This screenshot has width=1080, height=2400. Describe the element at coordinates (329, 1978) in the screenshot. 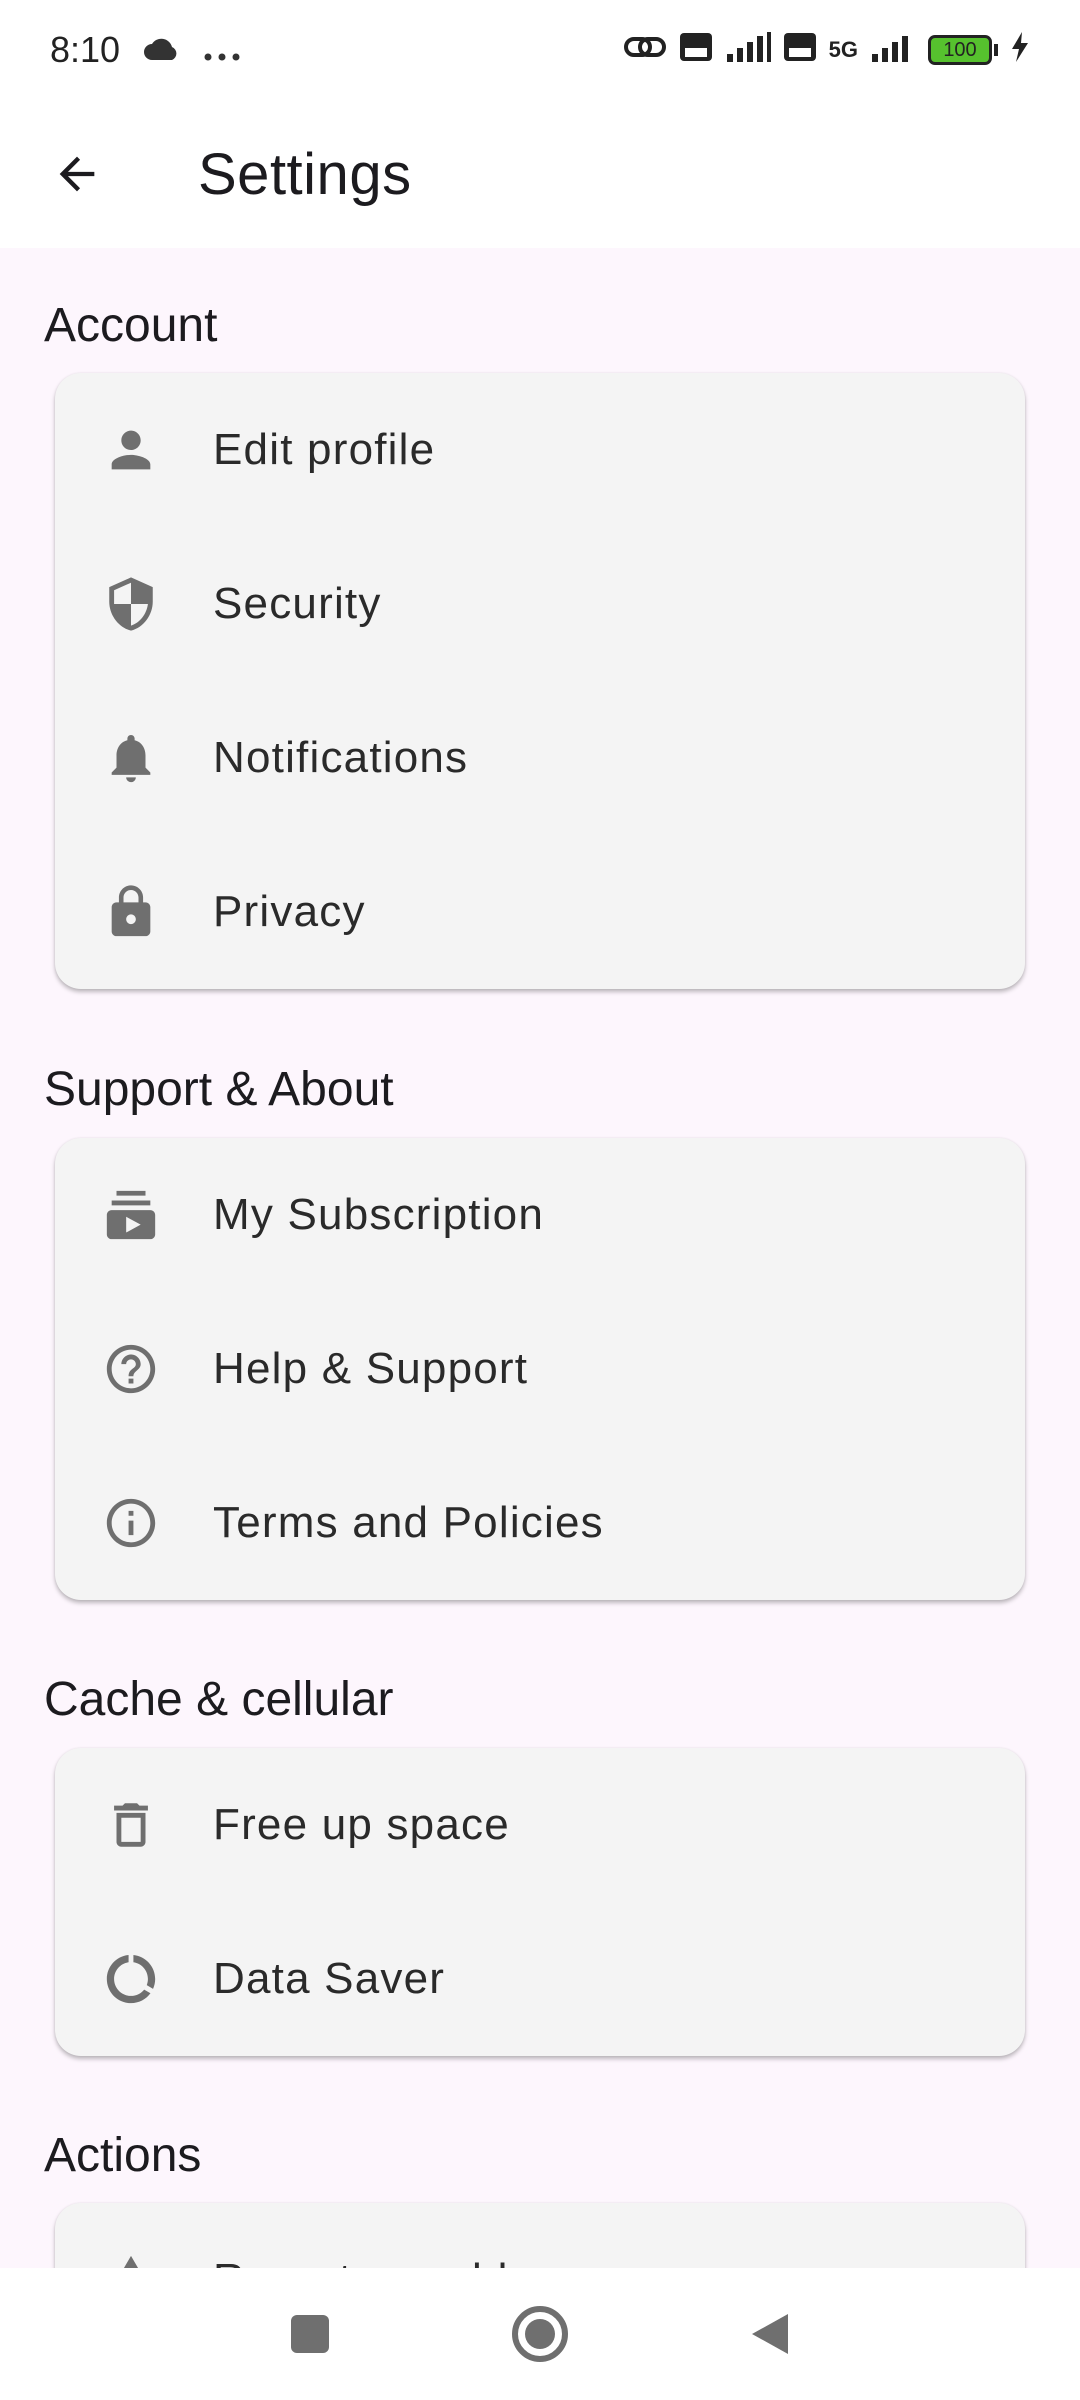

I see `settings-item-label: Data Saver` at that location.